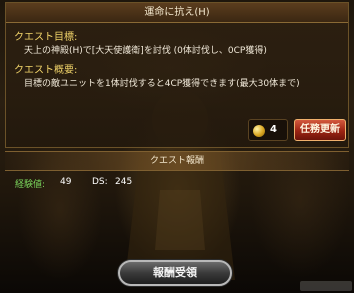 This screenshot has width=354, height=293. Describe the element at coordinates (124, 182) in the screenshot. I see `ds-value: 245` at that location.